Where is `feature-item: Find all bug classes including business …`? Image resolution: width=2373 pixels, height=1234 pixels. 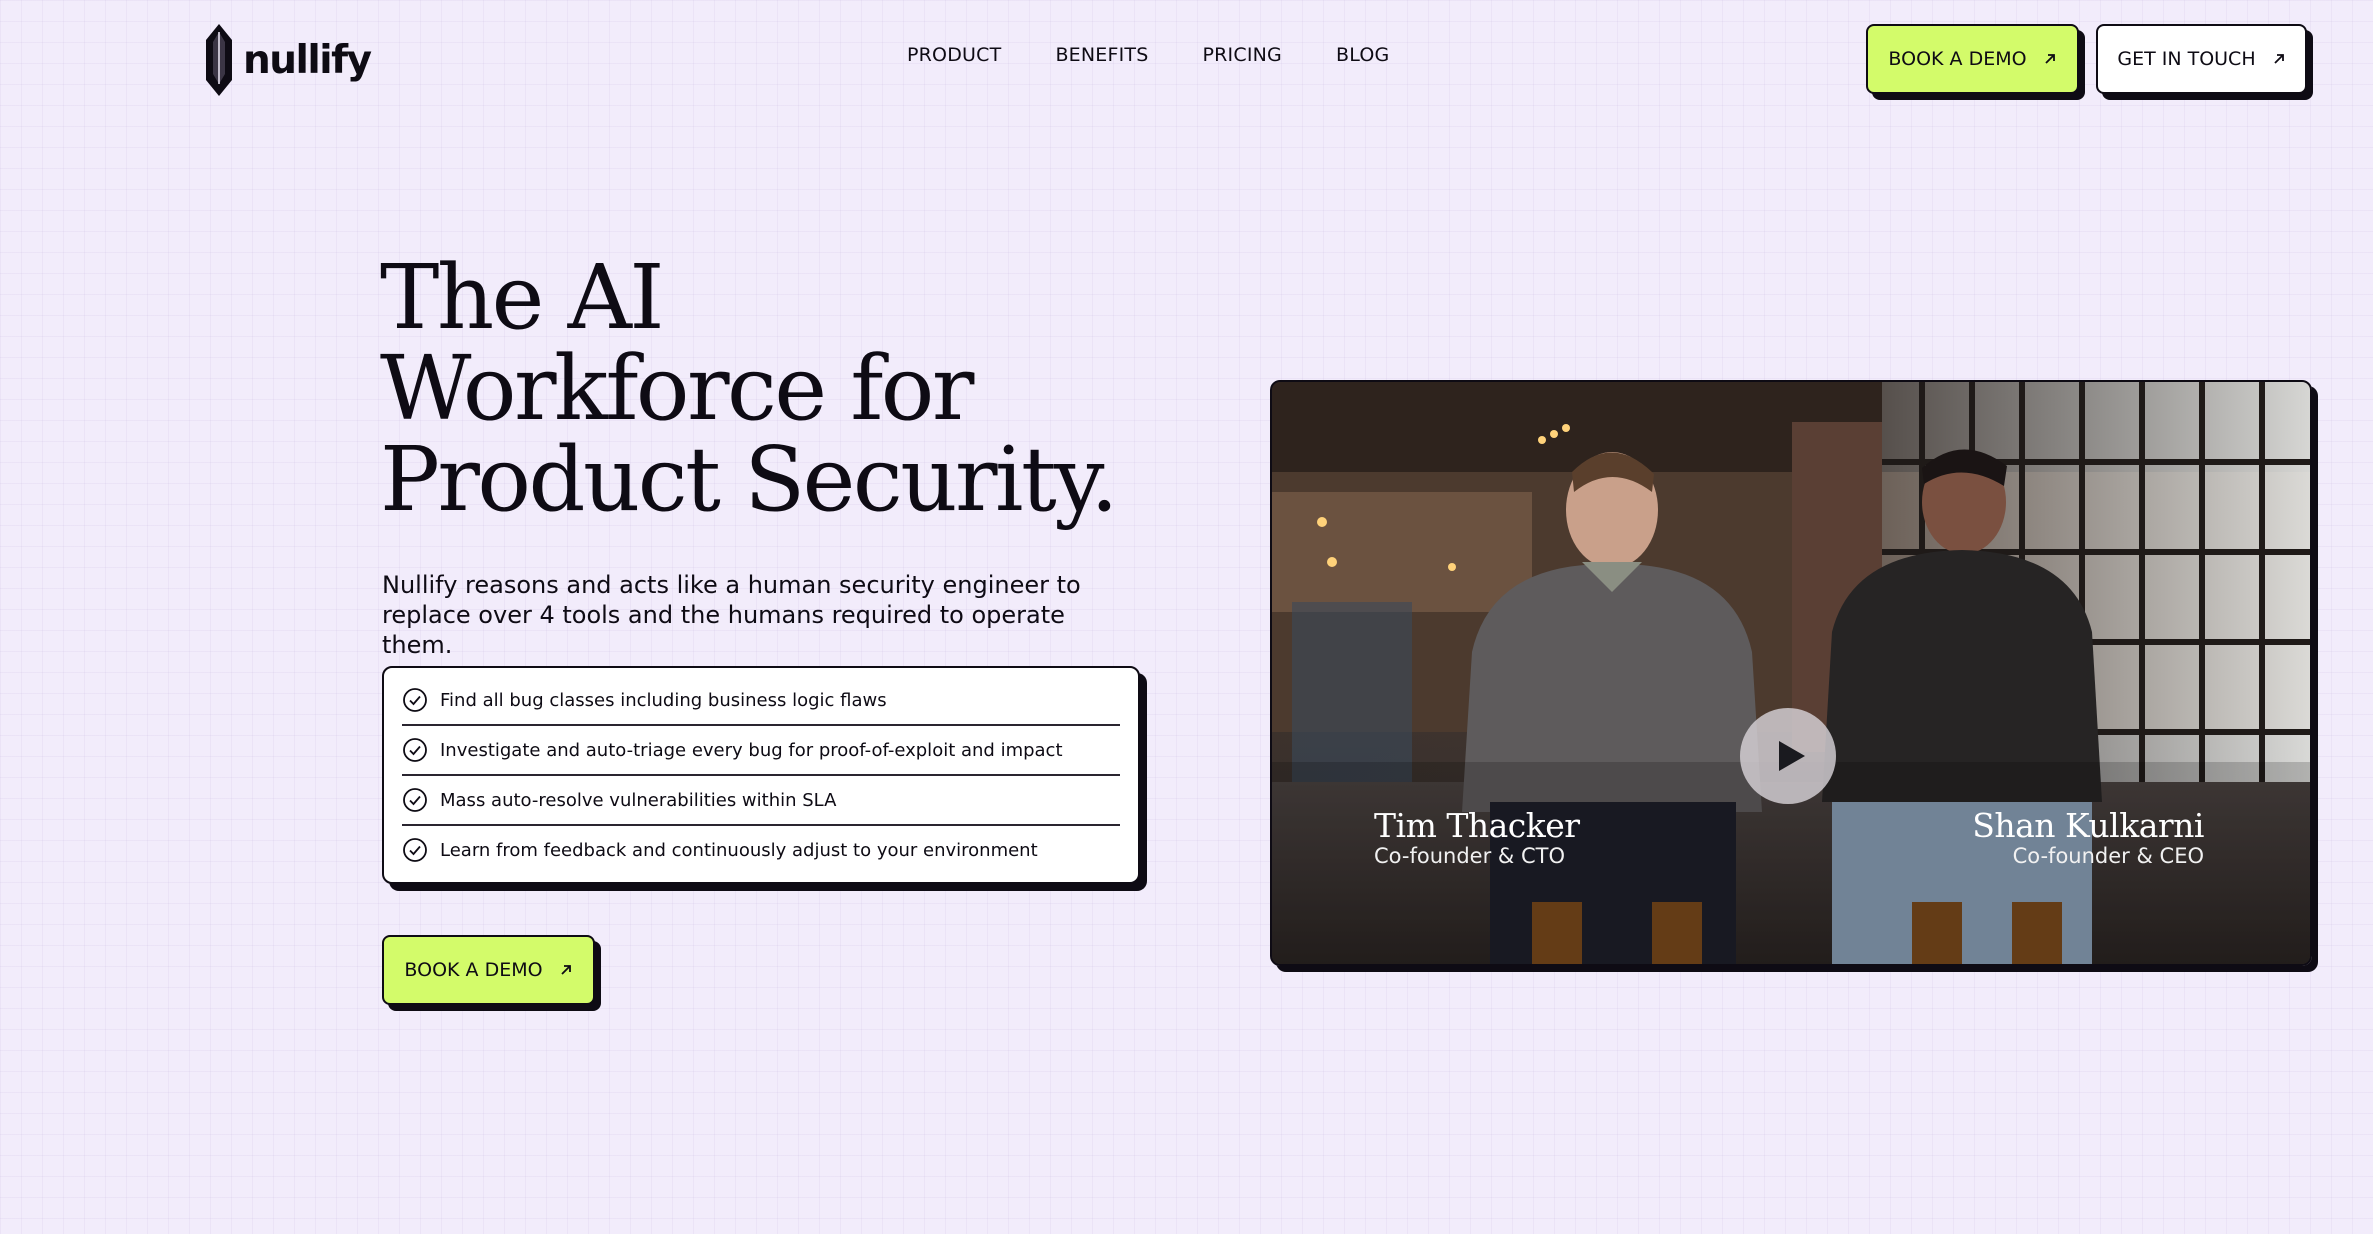 feature-item: Find all bug classes including business … is located at coordinates (761, 701).